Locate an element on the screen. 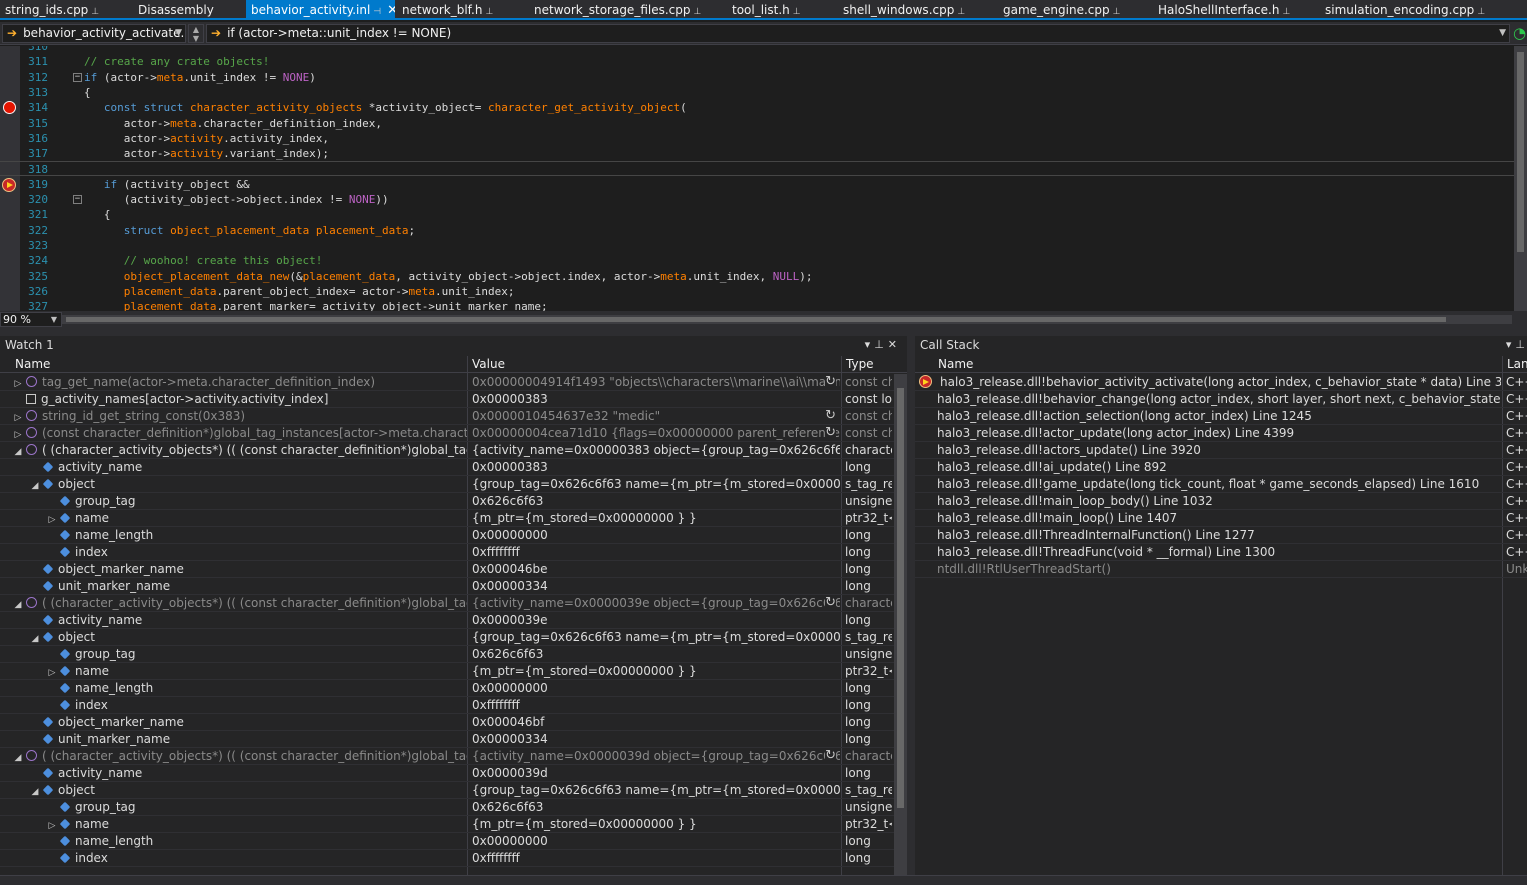 This screenshot has width=1527, height=885. watch-value-cell: 0xffffffff is located at coordinates (656, 705).